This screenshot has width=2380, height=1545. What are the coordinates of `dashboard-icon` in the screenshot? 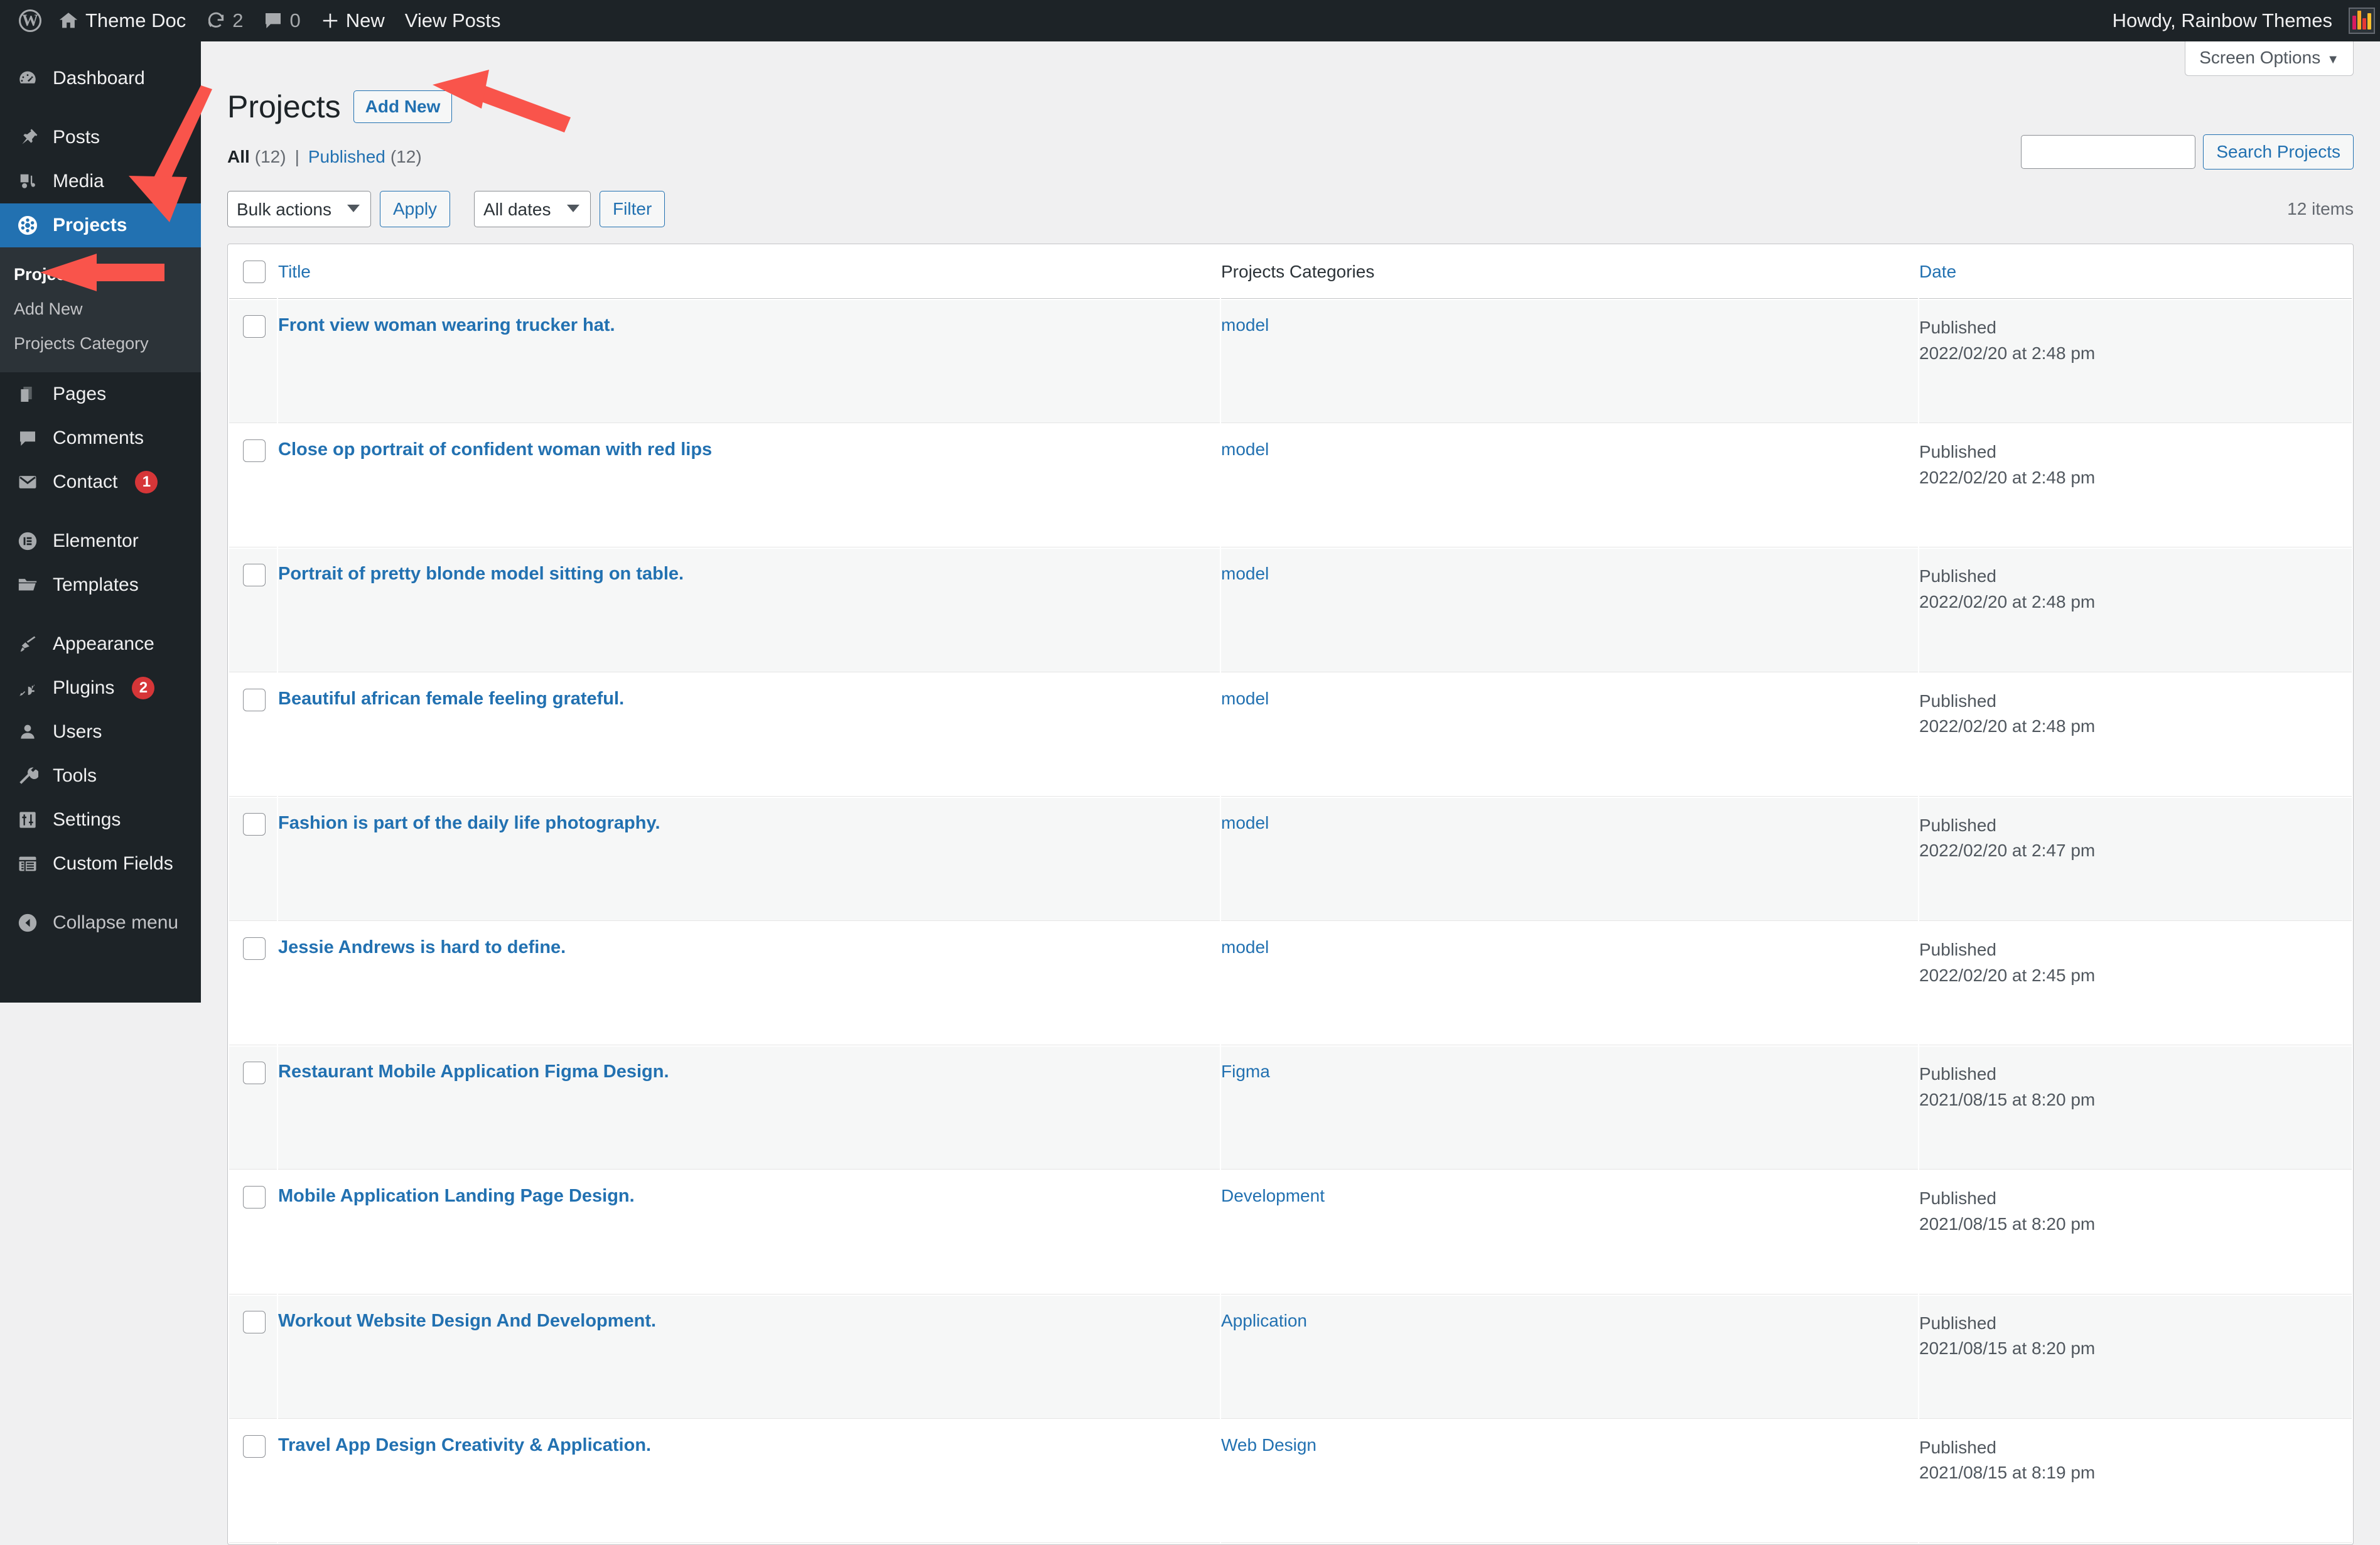 It's located at (27, 79).